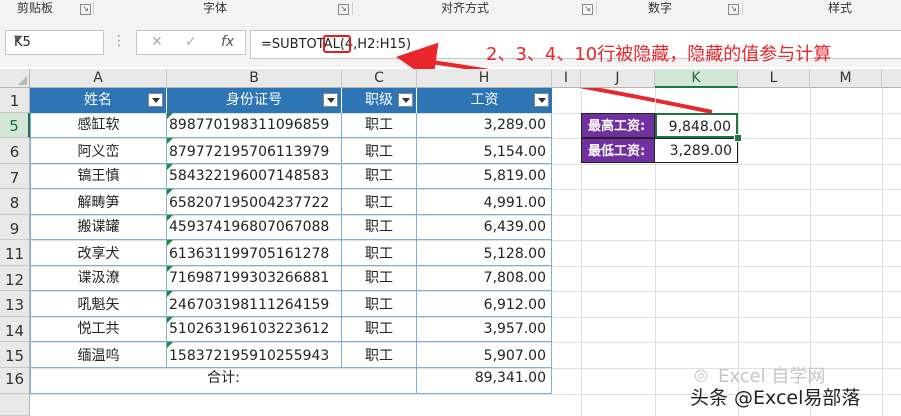  I want to click on cell-salary: 5,907.00, so click(484, 355).